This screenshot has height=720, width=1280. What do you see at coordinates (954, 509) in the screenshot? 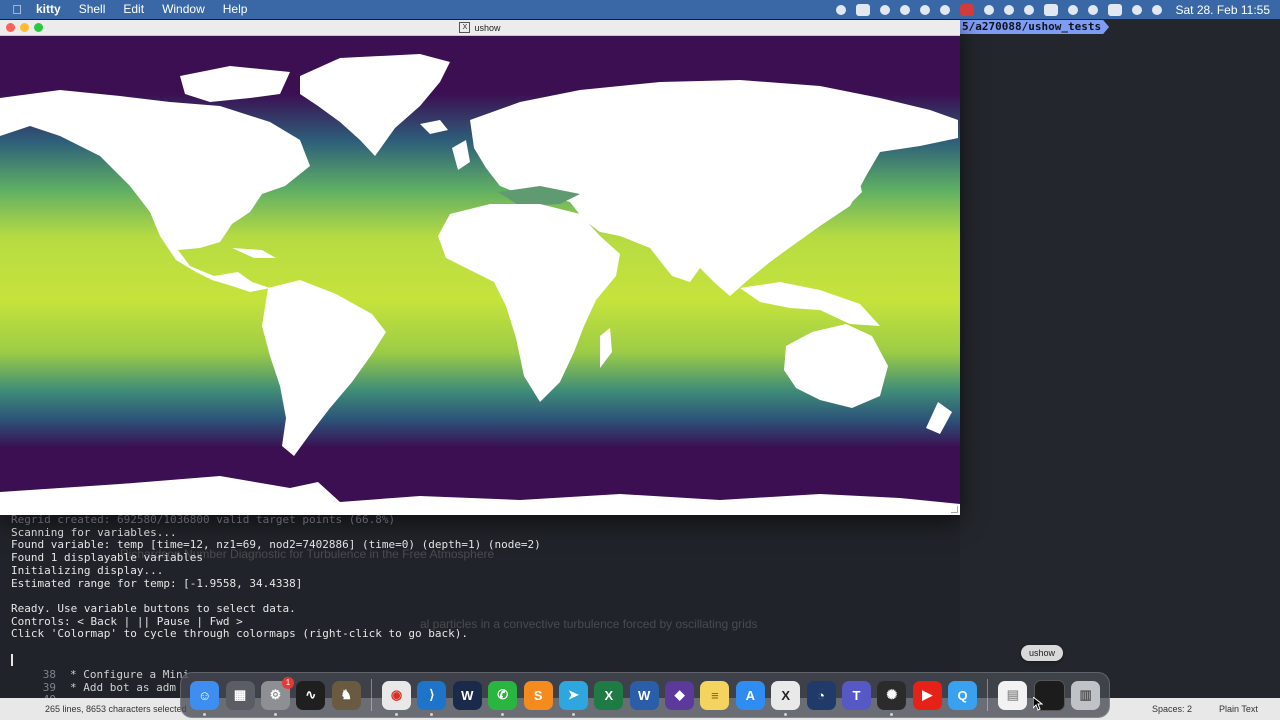
I see `resize-grip` at bounding box center [954, 509].